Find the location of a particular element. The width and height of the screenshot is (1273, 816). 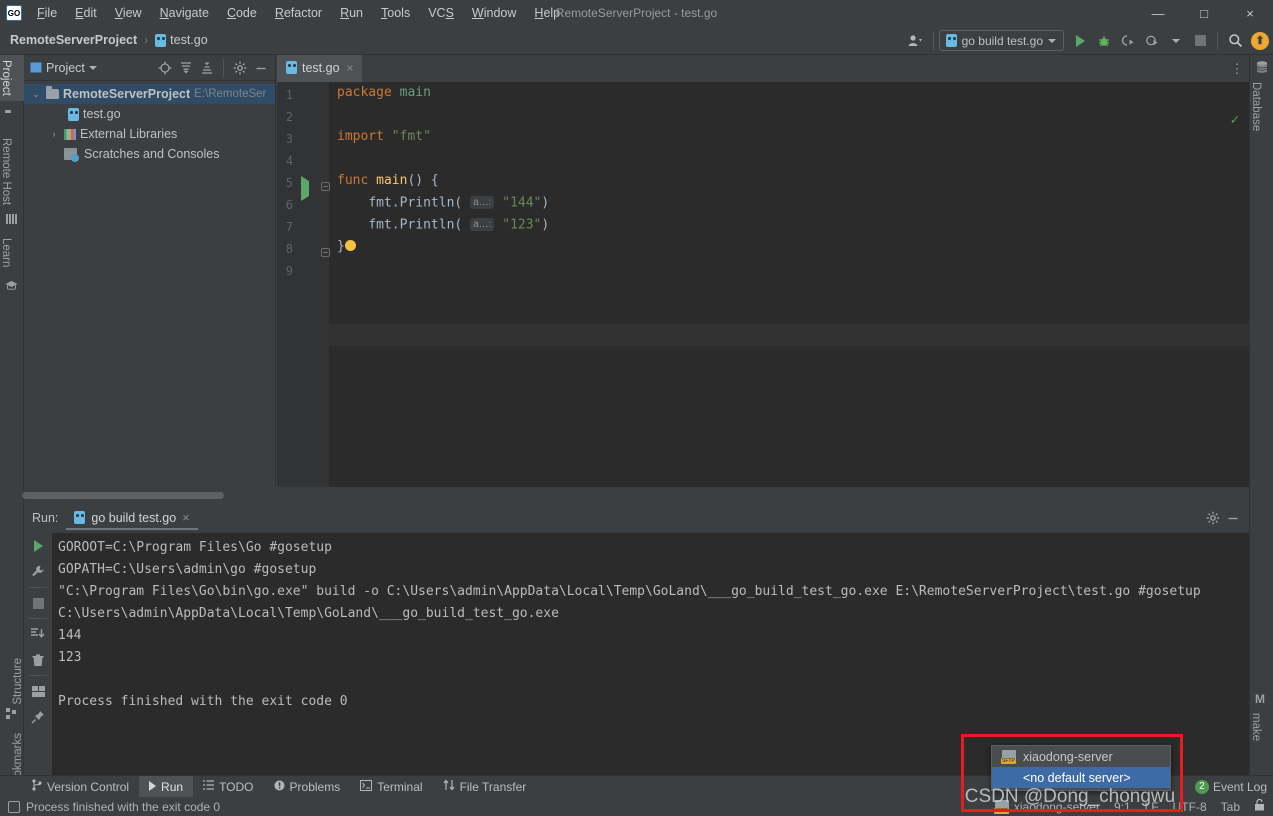

account-icon is located at coordinates (916, 41).